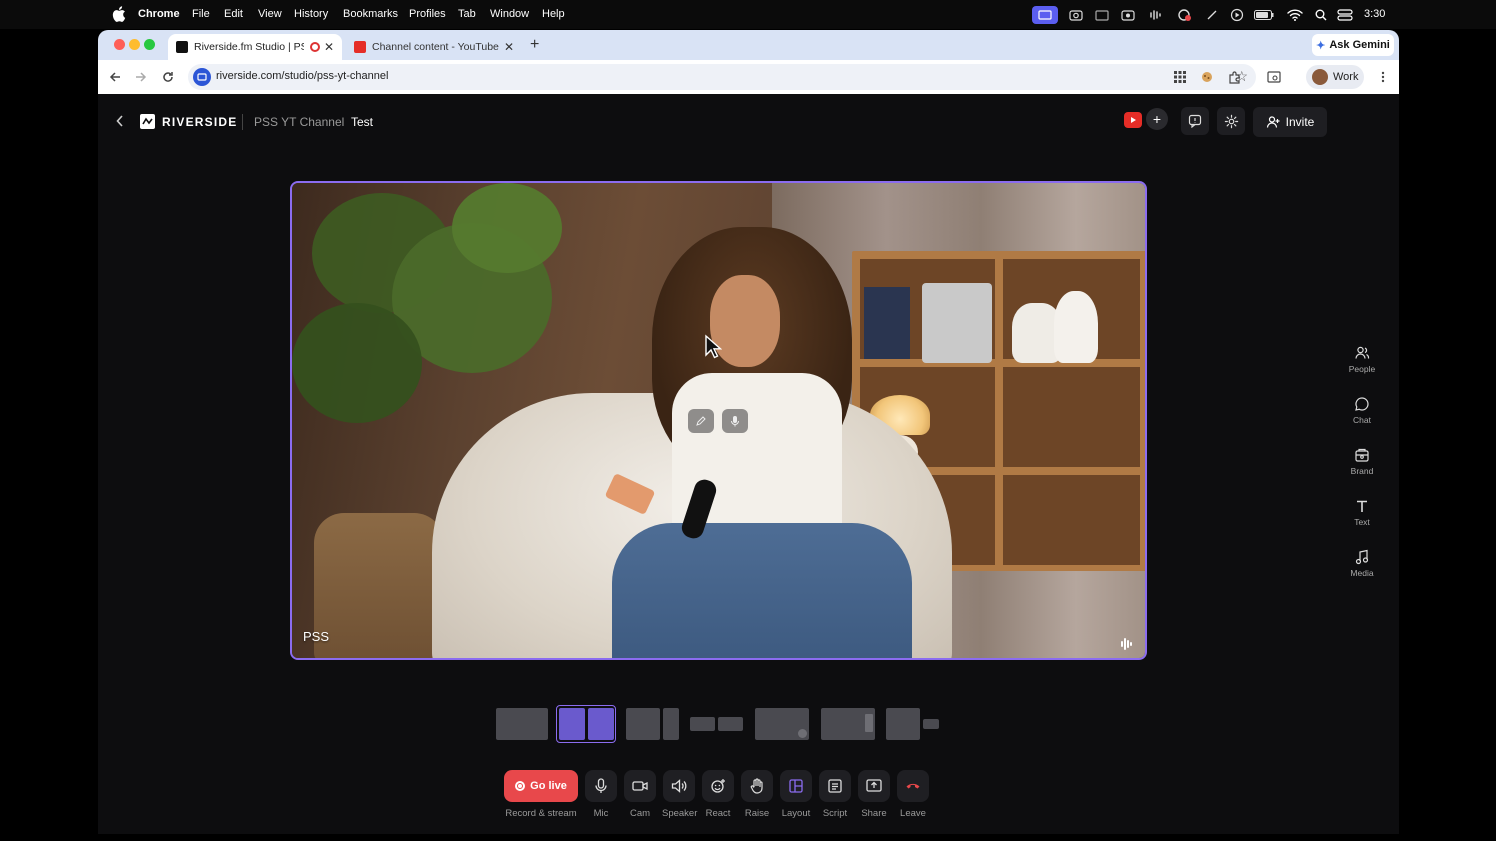 The width and height of the screenshot is (1496, 841). What do you see at coordinates (782, 724) in the screenshot?
I see `layout-option-speaker-with-pip` at bounding box center [782, 724].